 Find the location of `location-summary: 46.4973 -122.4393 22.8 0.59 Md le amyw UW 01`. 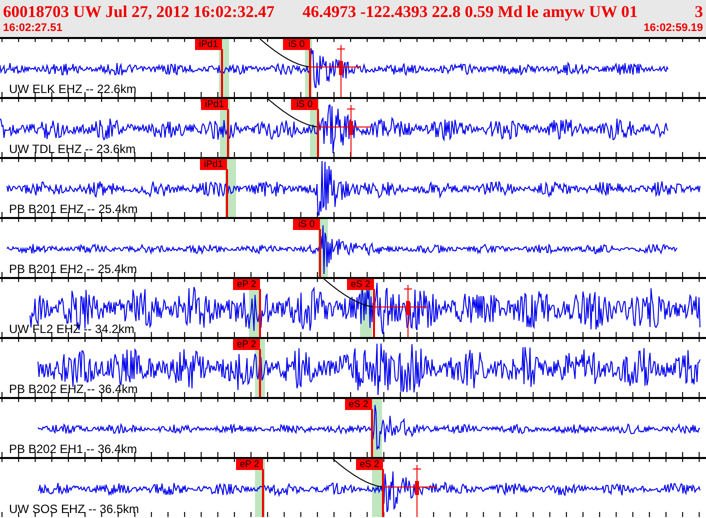

location-summary: 46.4973 -122.4393 22.8 0.59 Md le amyw UW 01 is located at coordinates (470, 12).